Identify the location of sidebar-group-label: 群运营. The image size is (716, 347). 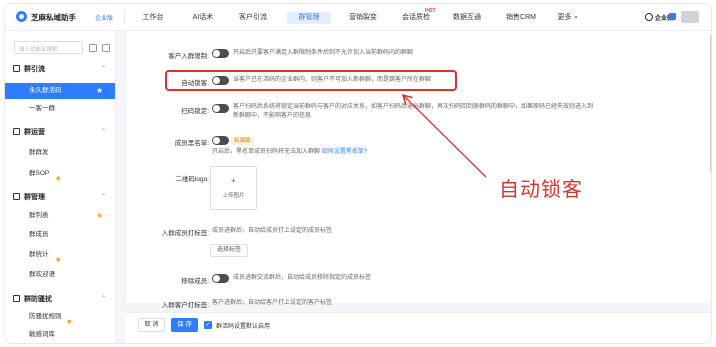
(34, 132).